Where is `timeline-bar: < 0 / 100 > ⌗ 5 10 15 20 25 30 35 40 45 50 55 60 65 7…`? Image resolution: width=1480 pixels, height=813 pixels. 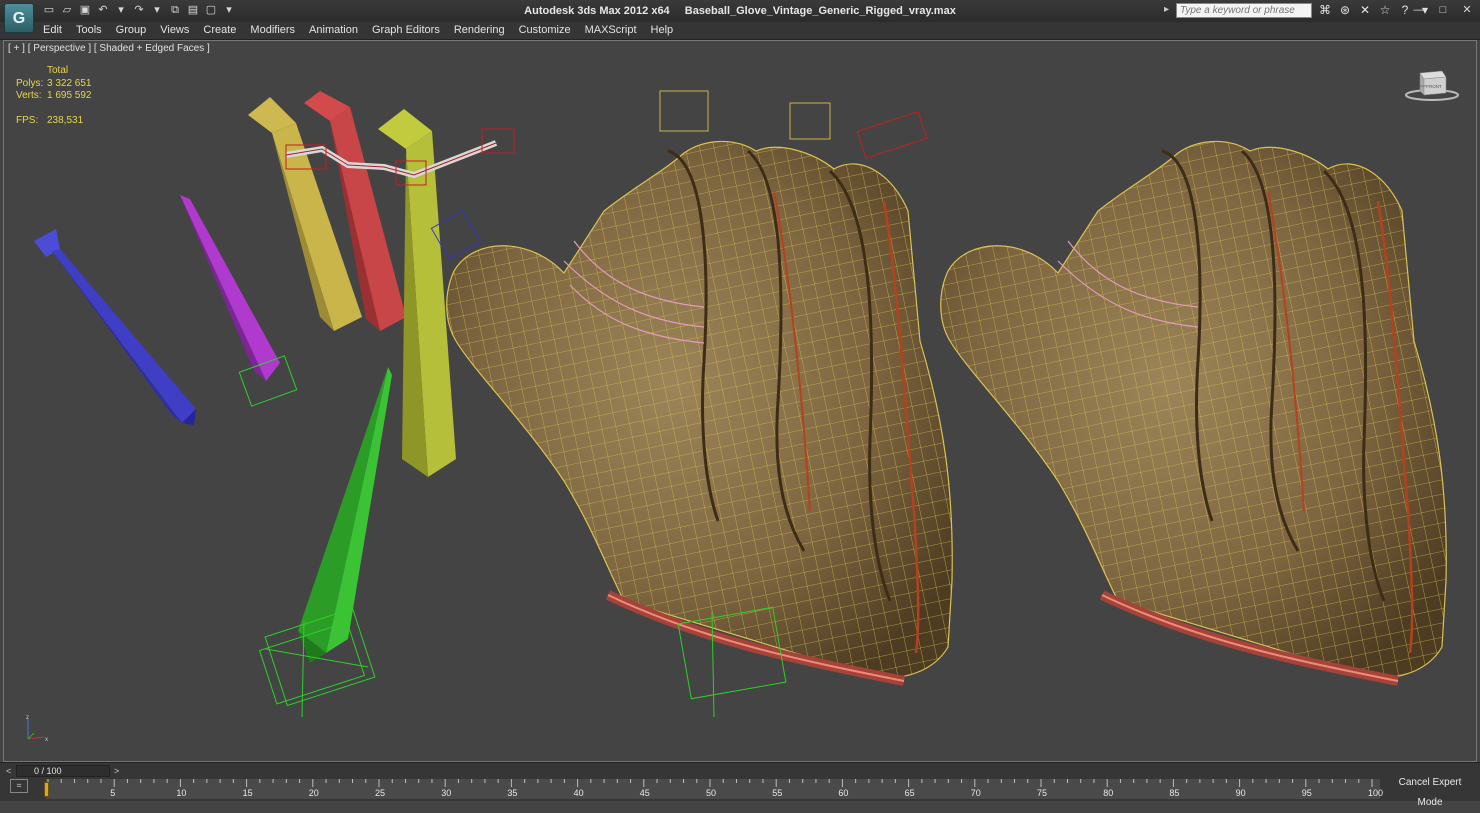 timeline-bar: < 0 / 100 > ⌗ 5 10 15 20 25 30 35 40 45 50 55 60 65 7… is located at coordinates (740, 785).